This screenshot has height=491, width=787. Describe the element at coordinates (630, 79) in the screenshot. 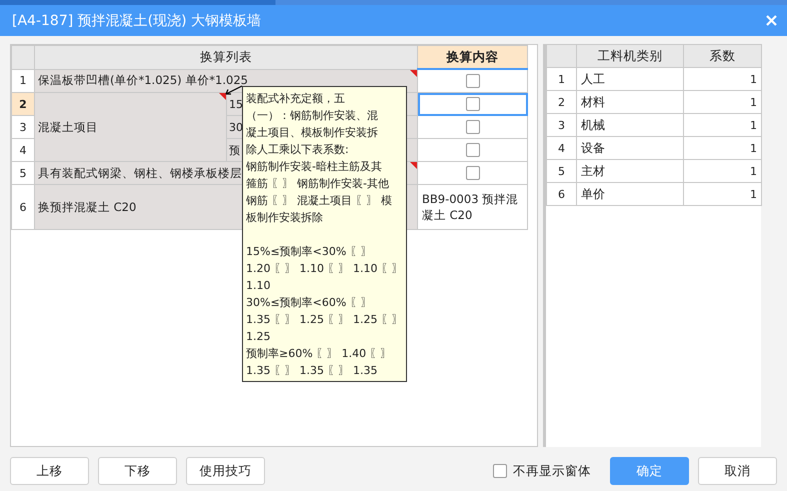

I see `table-cell: 人工` at that location.